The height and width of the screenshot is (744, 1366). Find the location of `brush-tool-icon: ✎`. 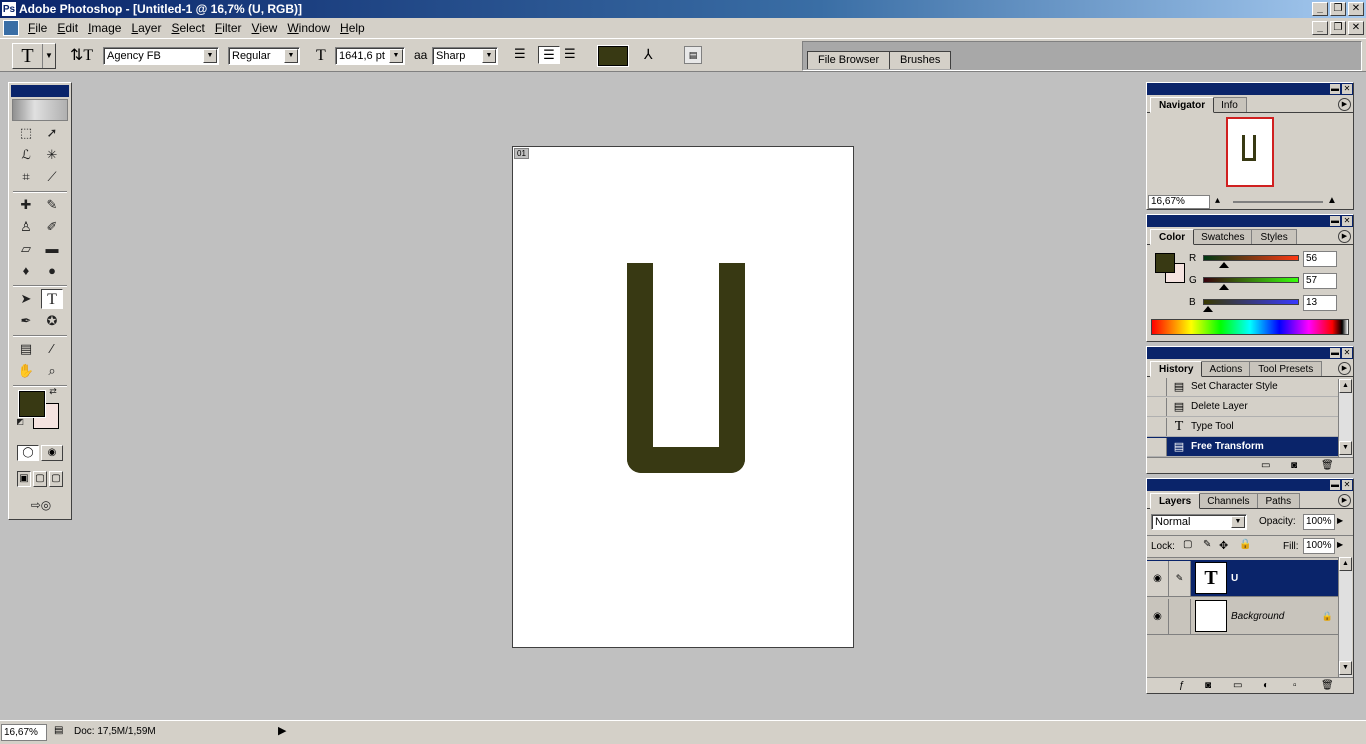

brush-tool-icon: ✎ is located at coordinates (52, 205).